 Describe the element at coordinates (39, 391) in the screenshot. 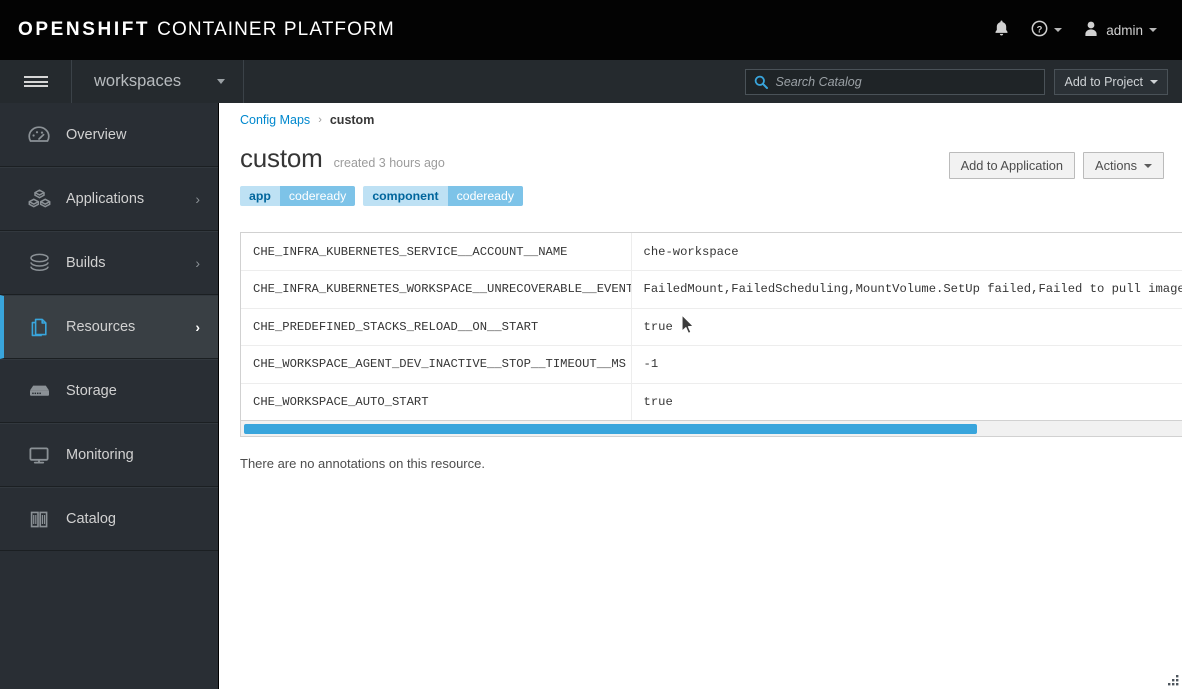

I see `database-icon` at that location.